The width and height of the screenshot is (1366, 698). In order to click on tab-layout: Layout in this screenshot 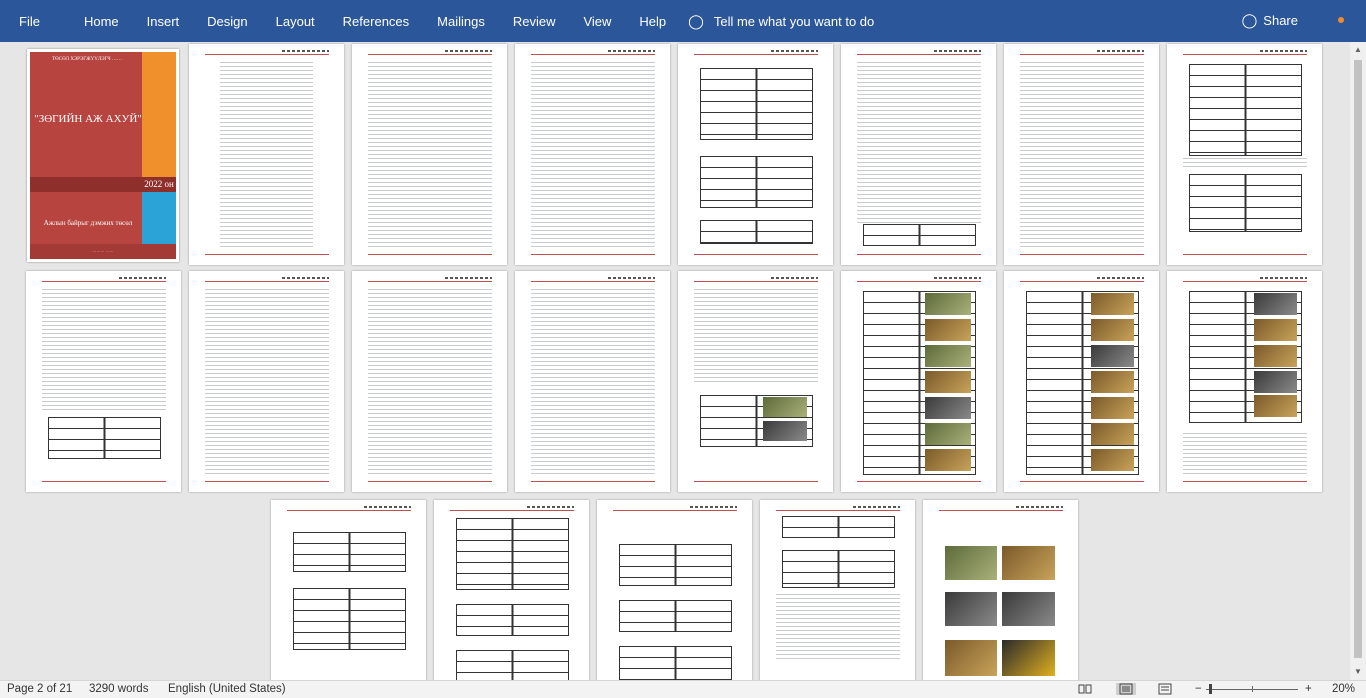, I will do `click(295, 21)`.